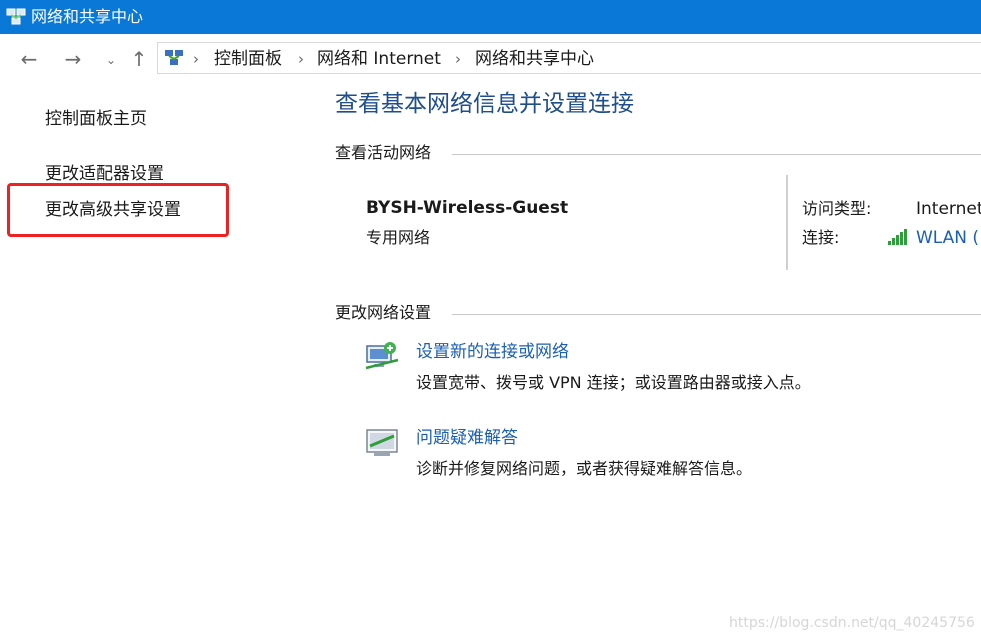 The height and width of the screenshot is (642, 981). What do you see at coordinates (382, 442) in the screenshot?
I see `troubleshoot-icon` at bounding box center [382, 442].